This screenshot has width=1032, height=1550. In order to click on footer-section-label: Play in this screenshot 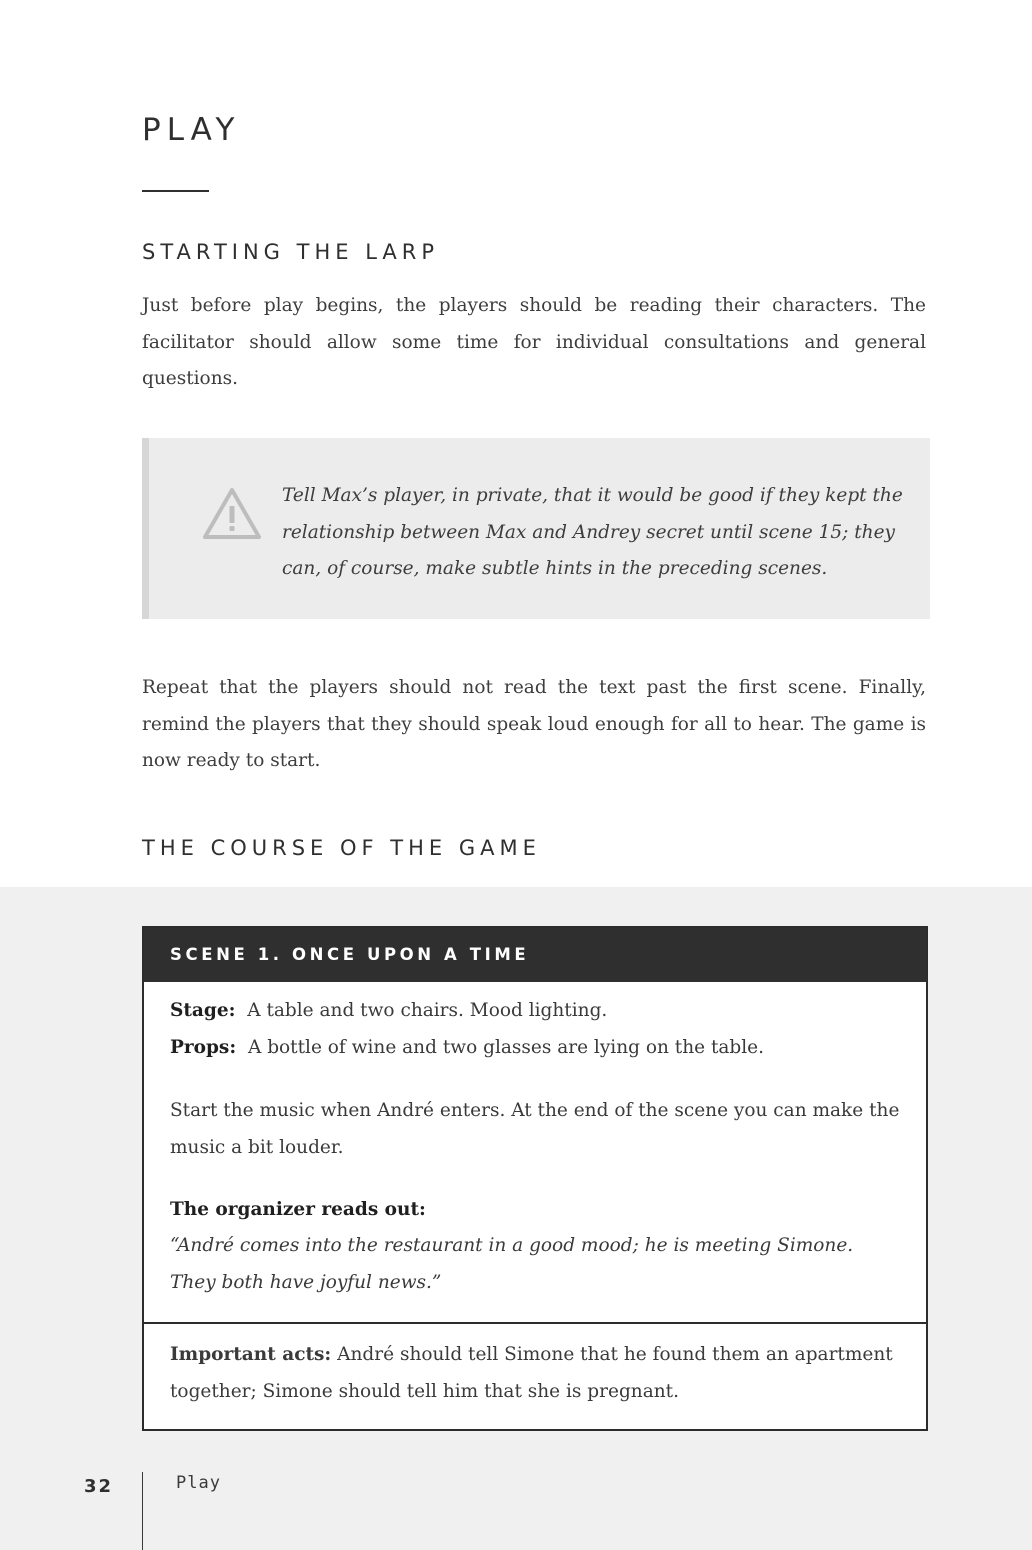, I will do `click(198, 1483)`.